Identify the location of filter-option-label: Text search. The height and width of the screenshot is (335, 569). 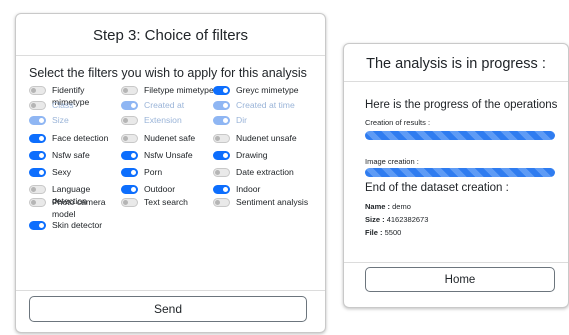
(166, 202).